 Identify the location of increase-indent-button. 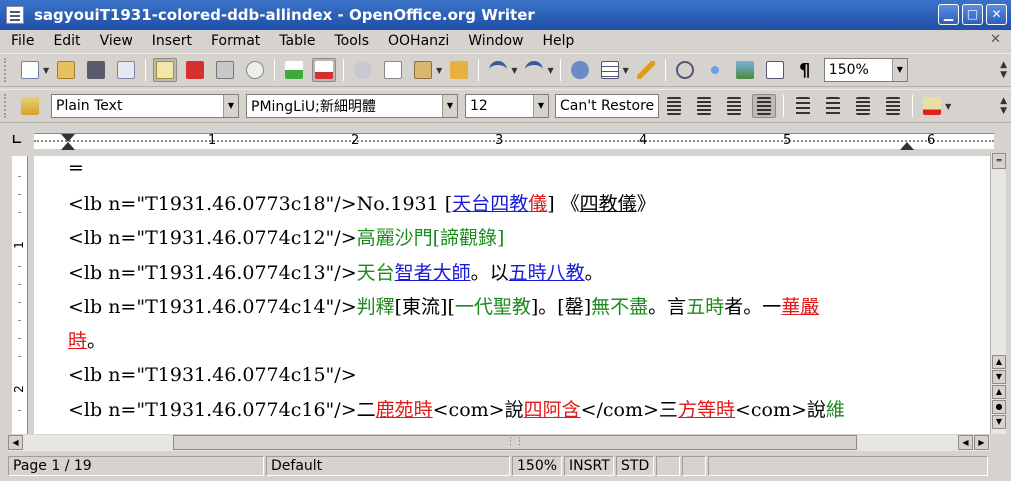
(893, 106).